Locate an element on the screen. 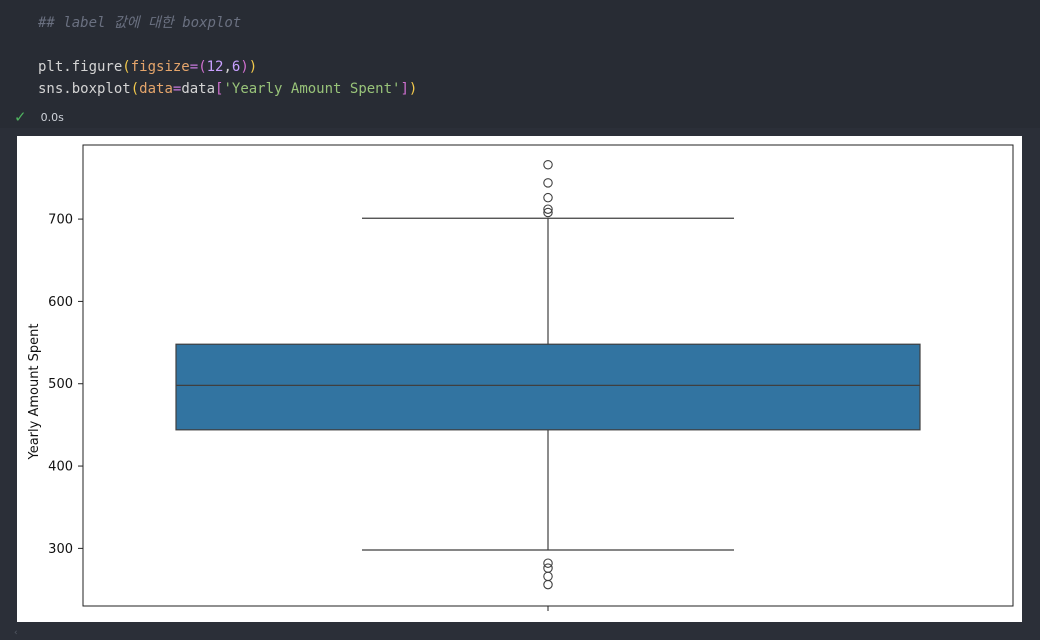 The width and height of the screenshot is (1040, 640). scroll-left-icon: ‹ is located at coordinates (16, 633).